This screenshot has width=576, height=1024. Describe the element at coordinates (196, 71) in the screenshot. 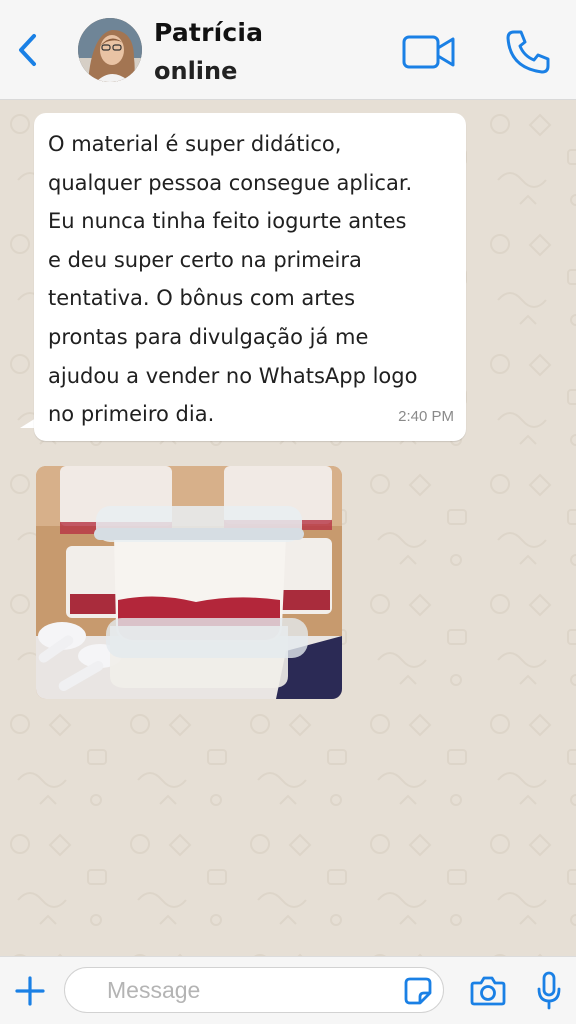

I see `contact-status: online` at that location.